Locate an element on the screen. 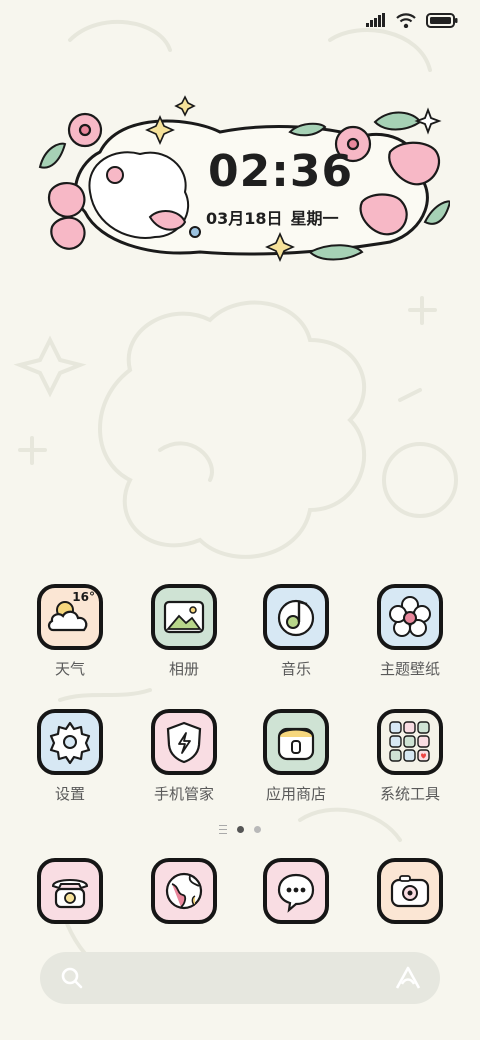 This screenshot has width=480, height=1040. app-folder-tools: 系统工具 is located at coordinates (410, 756).